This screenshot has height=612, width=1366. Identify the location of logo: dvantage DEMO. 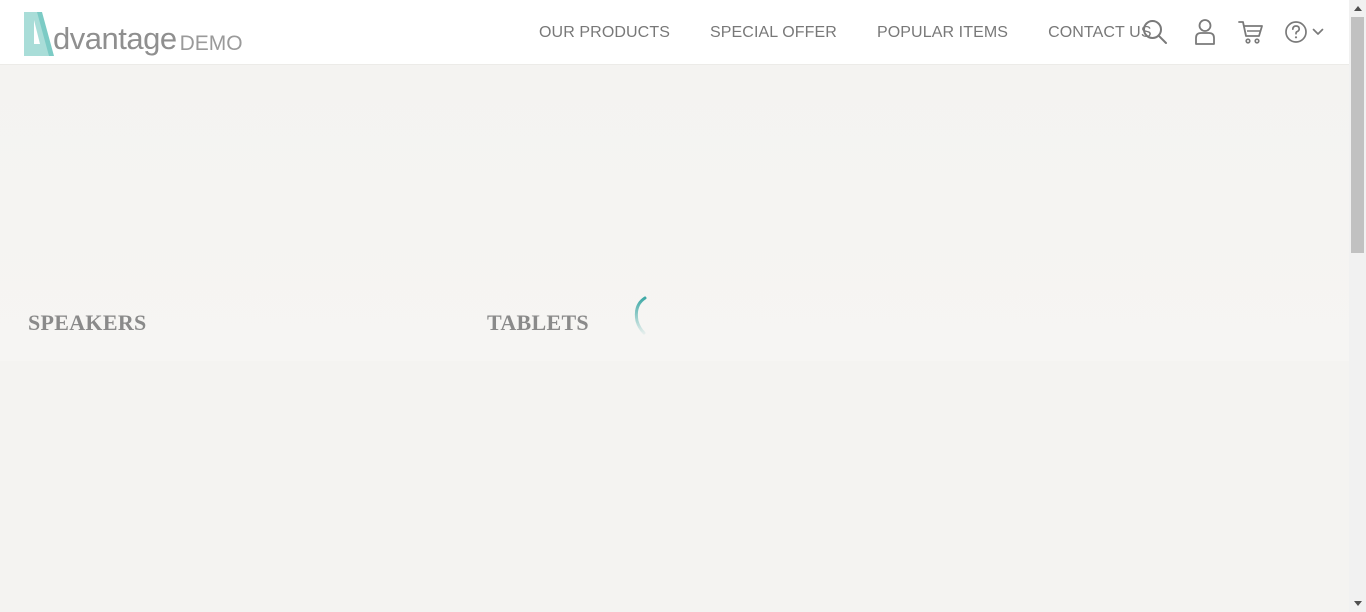
(132, 33).